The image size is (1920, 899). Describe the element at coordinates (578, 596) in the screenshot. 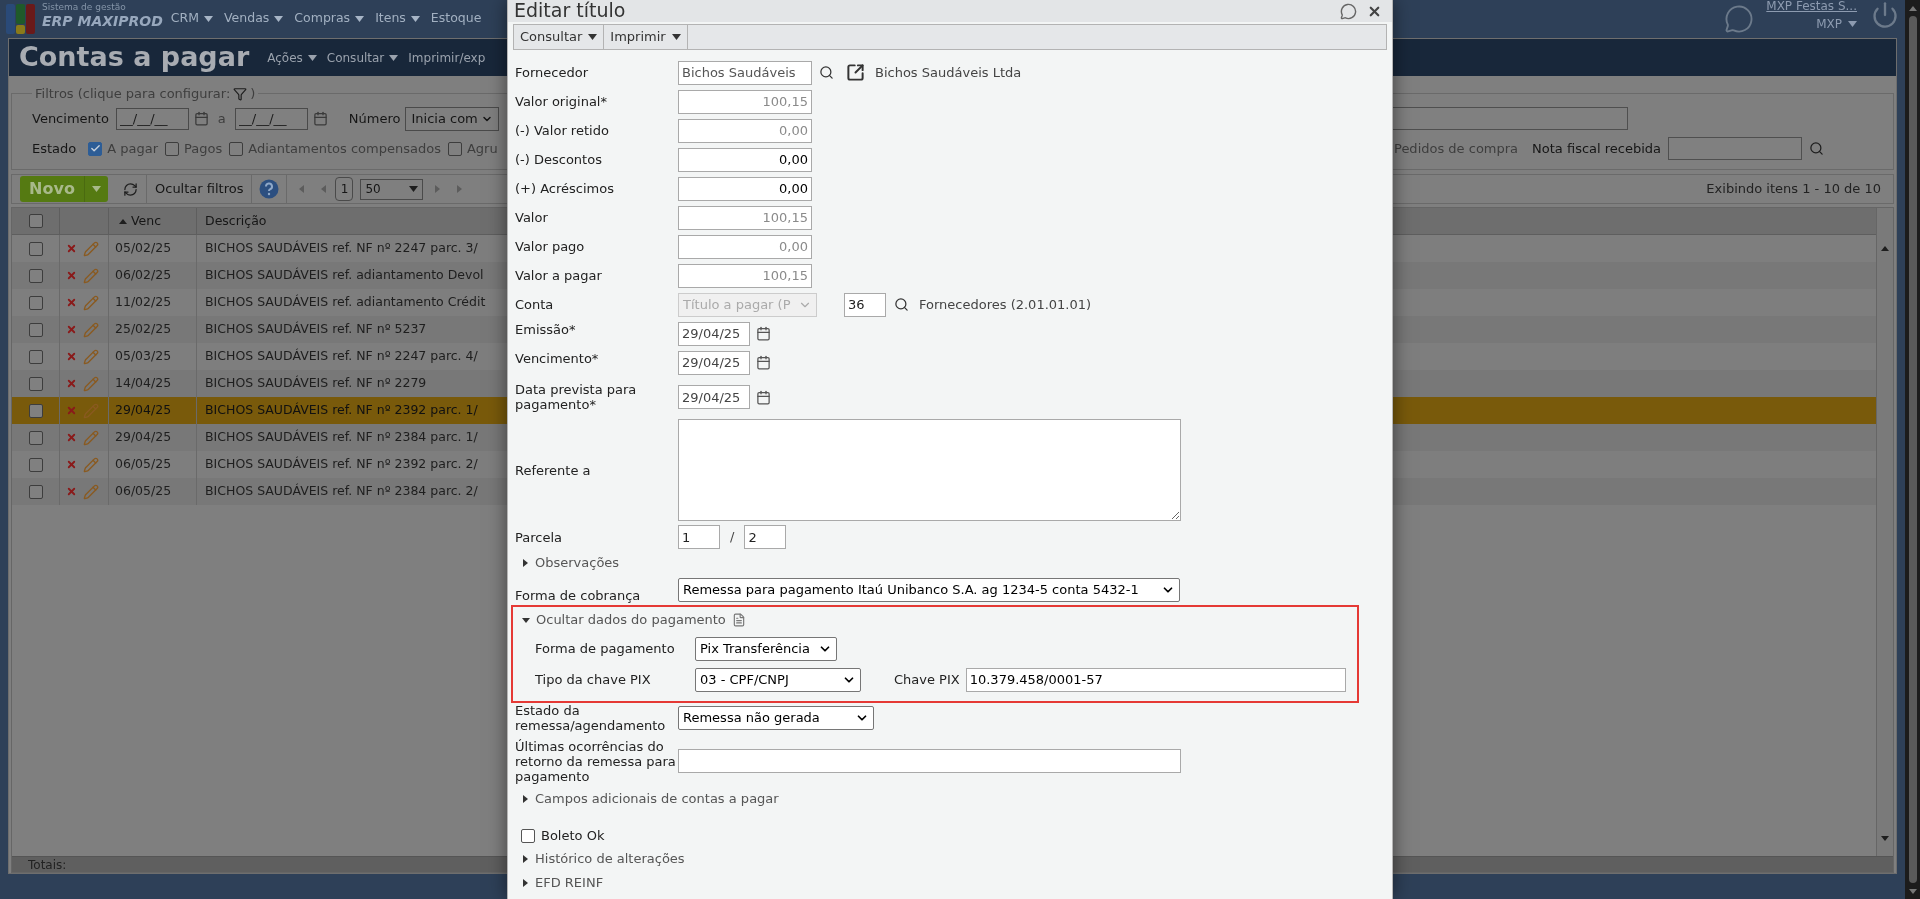

I see `field-label: Forma de cobrança` at that location.